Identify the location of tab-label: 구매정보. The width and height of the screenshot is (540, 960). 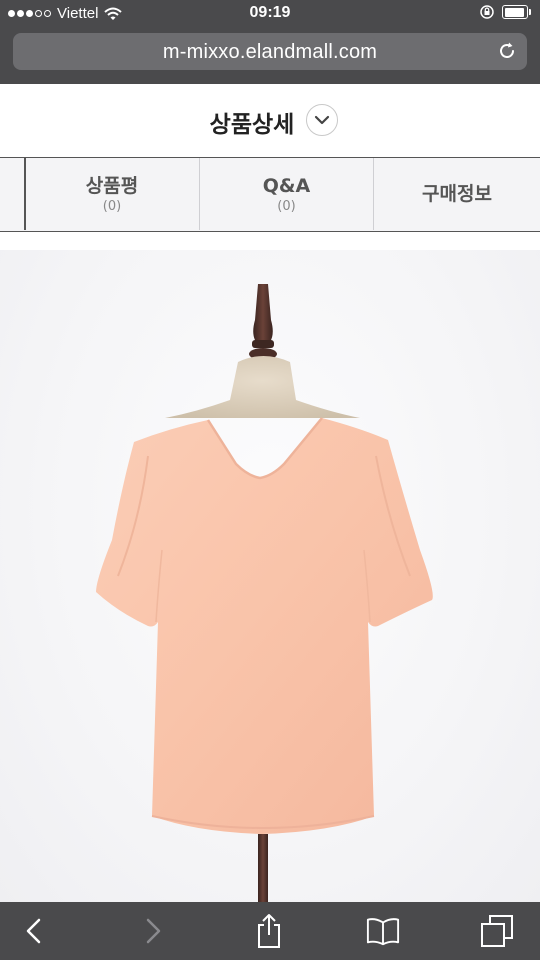
(457, 194).